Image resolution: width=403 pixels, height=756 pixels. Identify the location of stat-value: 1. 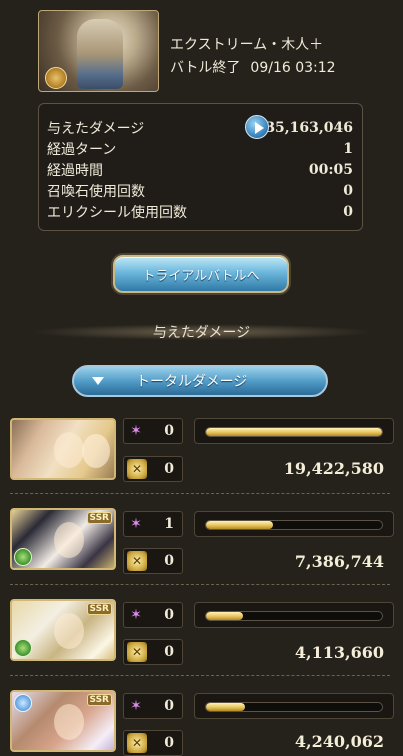
(348, 148).